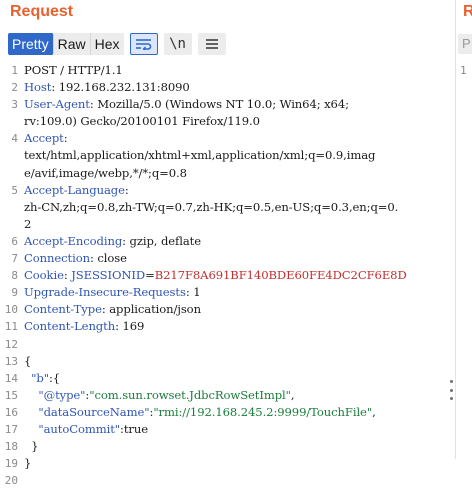 This screenshot has height=489, width=472. Describe the element at coordinates (86, 429) in the screenshot. I see `json-line: "autoCommit":true` at that location.